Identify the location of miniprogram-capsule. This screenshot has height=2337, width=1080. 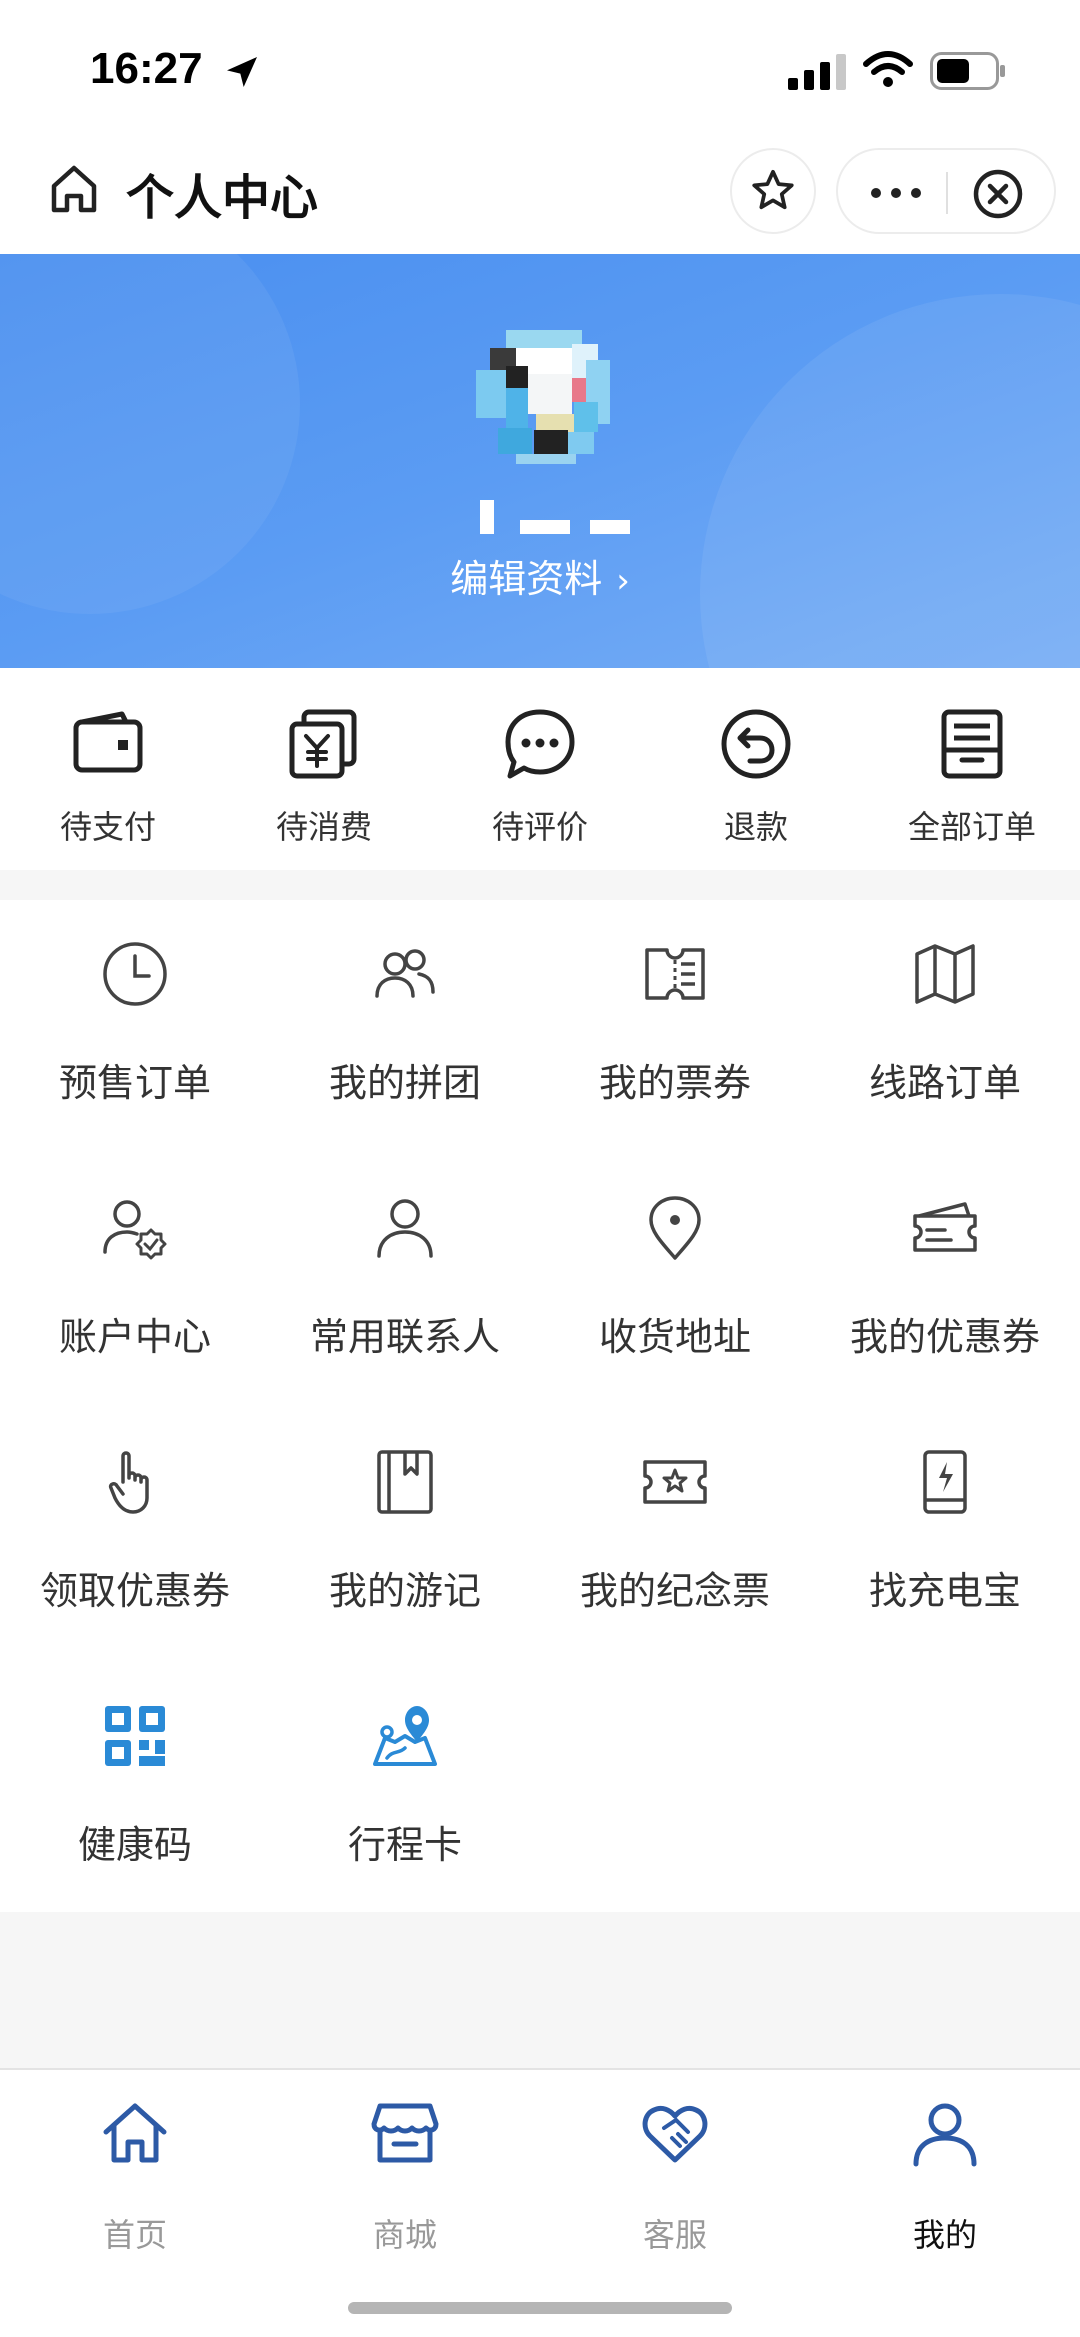
(946, 191).